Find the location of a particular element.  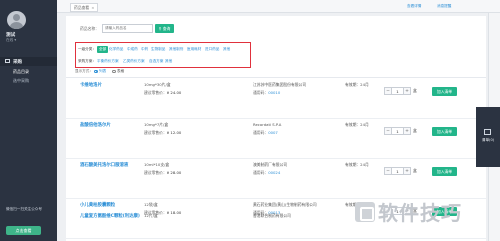

price-value: ¥ 28.00 is located at coordinates (174, 172).